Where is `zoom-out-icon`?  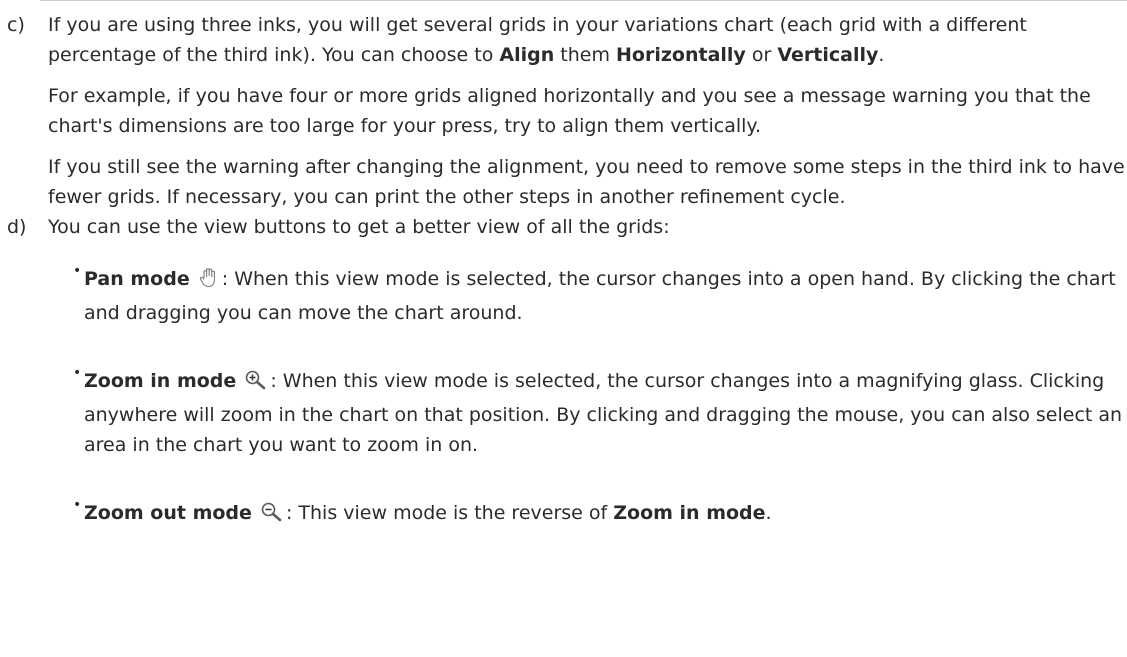
zoom-out-icon is located at coordinates (272, 516).